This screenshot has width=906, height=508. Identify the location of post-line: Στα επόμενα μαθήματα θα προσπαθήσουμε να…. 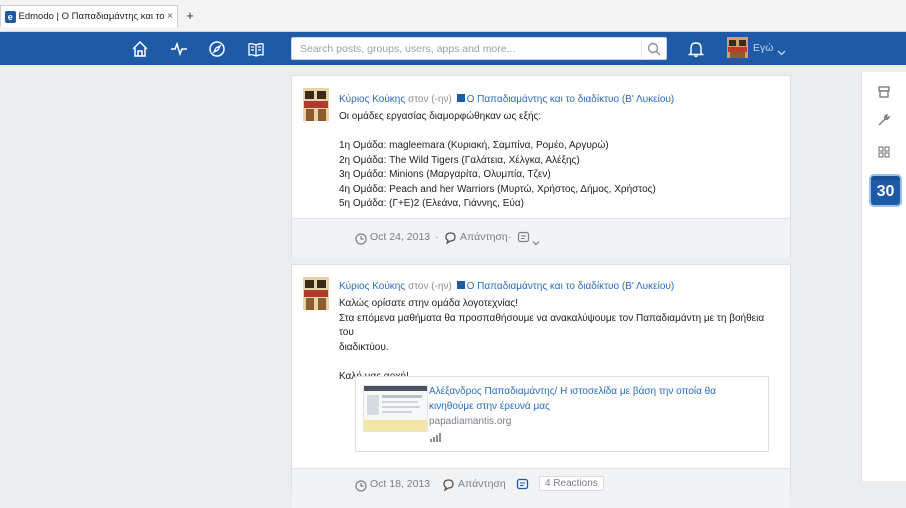
(552, 325).